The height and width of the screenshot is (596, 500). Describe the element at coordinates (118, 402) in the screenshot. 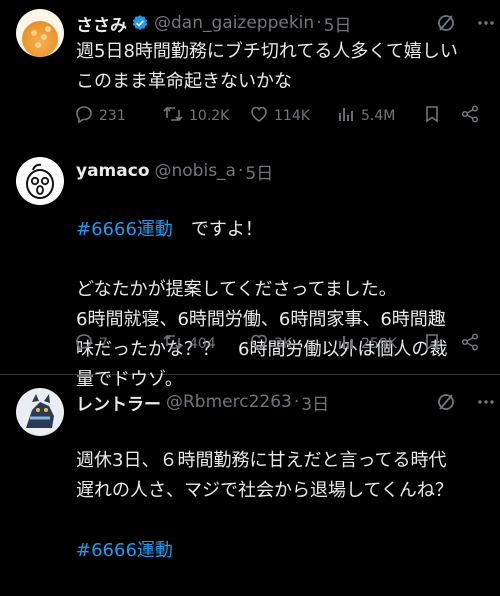

I see `display-name: レントラー` at that location.